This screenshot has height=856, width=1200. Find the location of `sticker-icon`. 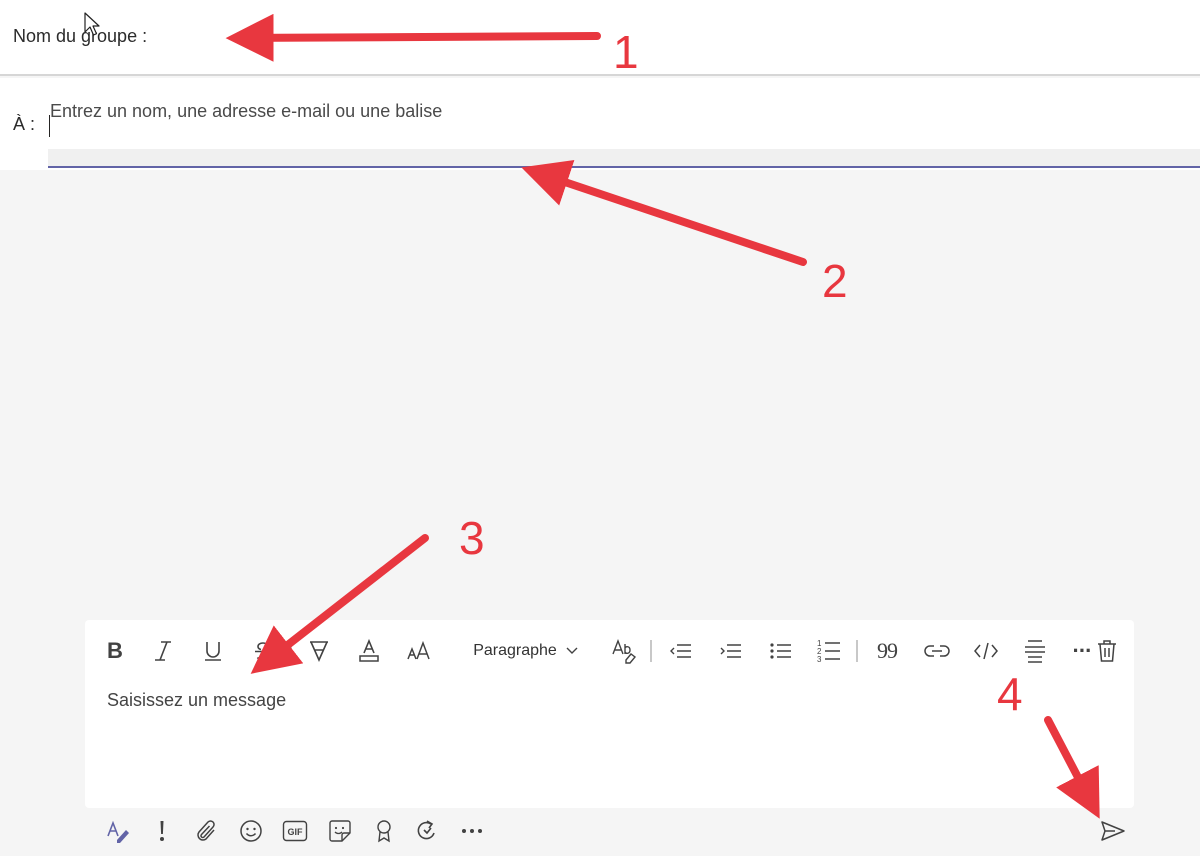

sticker-icon is located at coordinates (340, 831).